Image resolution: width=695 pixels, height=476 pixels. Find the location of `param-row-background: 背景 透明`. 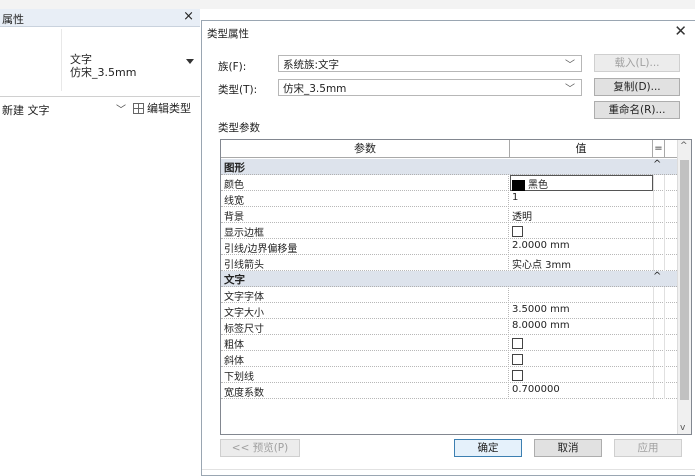

param-row-background: 背景 透明 is located at coordinates (449, 215).